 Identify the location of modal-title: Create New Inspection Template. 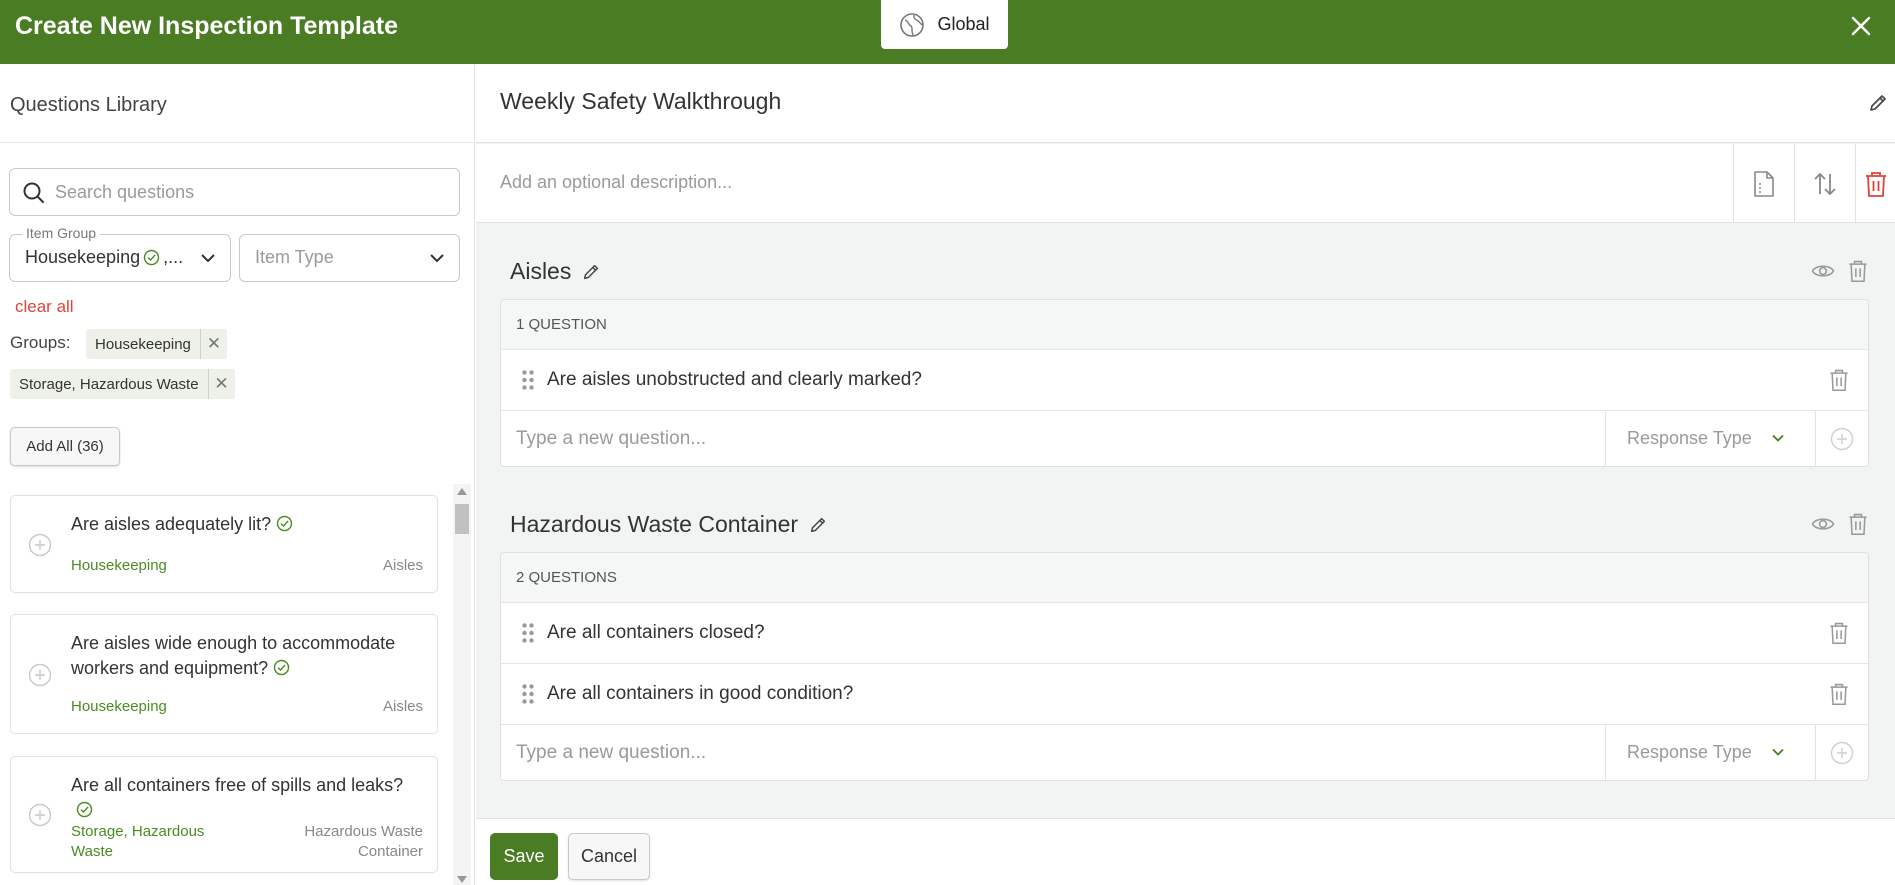
(206, 26).